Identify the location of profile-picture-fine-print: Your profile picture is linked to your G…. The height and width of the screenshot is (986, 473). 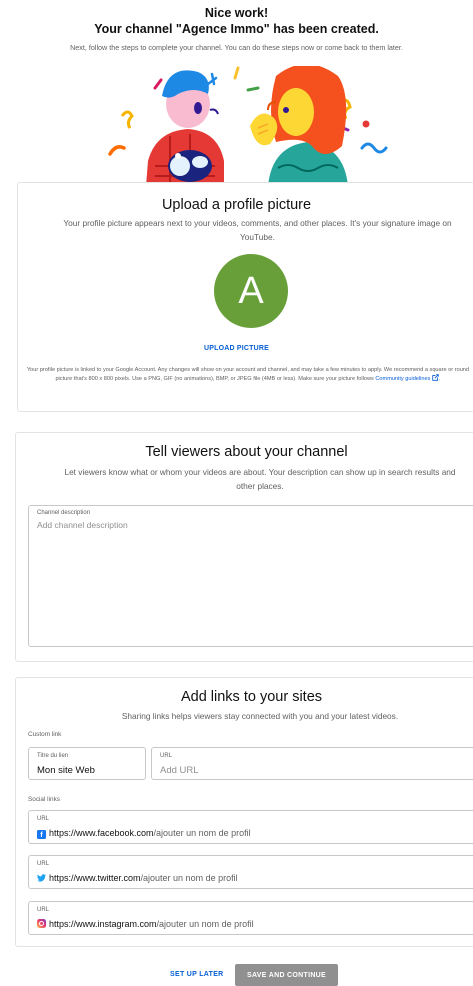
(248, 375).